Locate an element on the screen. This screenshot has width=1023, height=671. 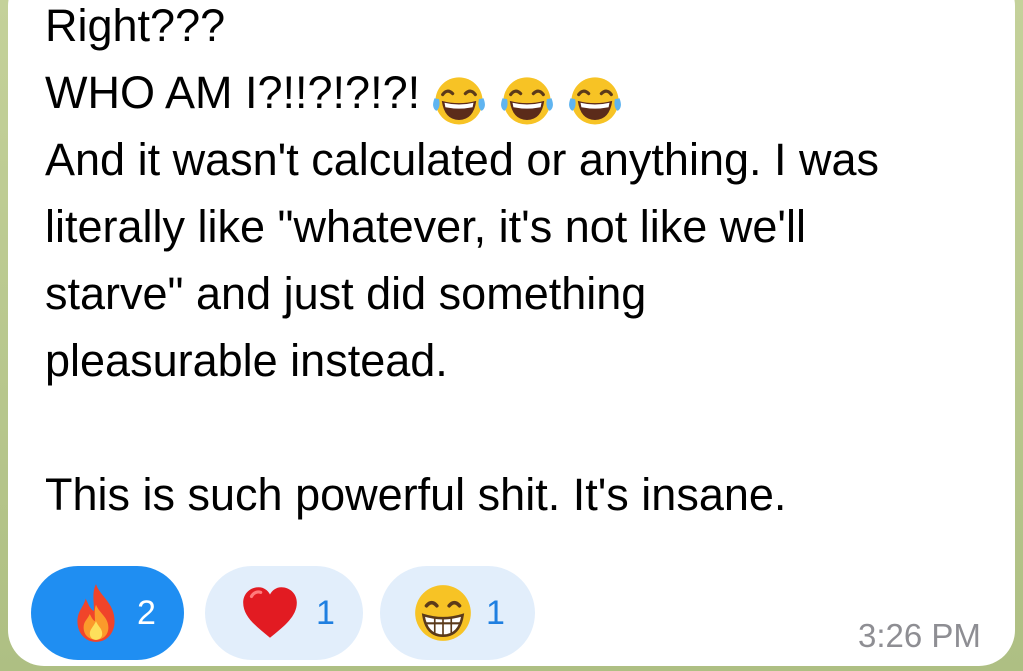
reaction-beaming-face: 1 is located at coordinates (457, 613).